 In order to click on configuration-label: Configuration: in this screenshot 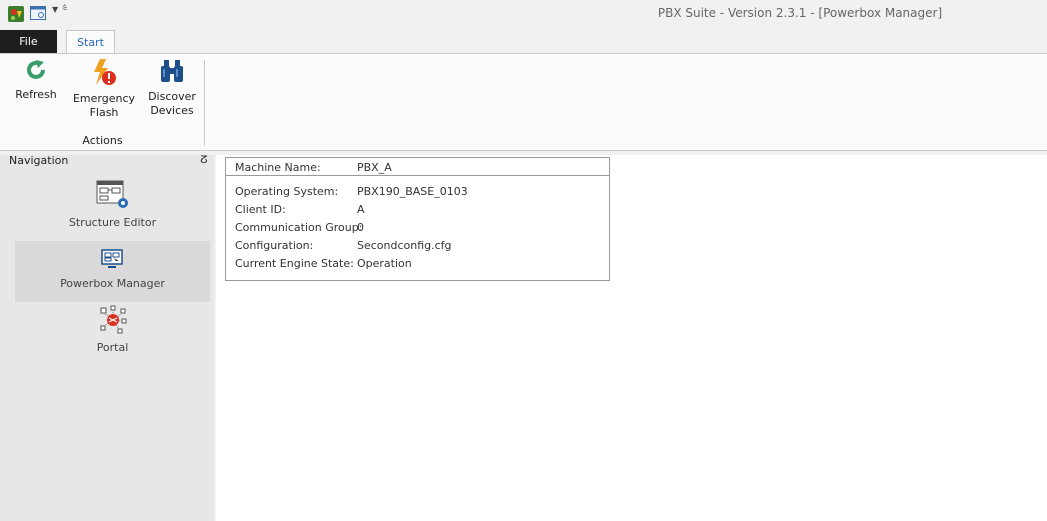, I will do `click(274, 245)`.